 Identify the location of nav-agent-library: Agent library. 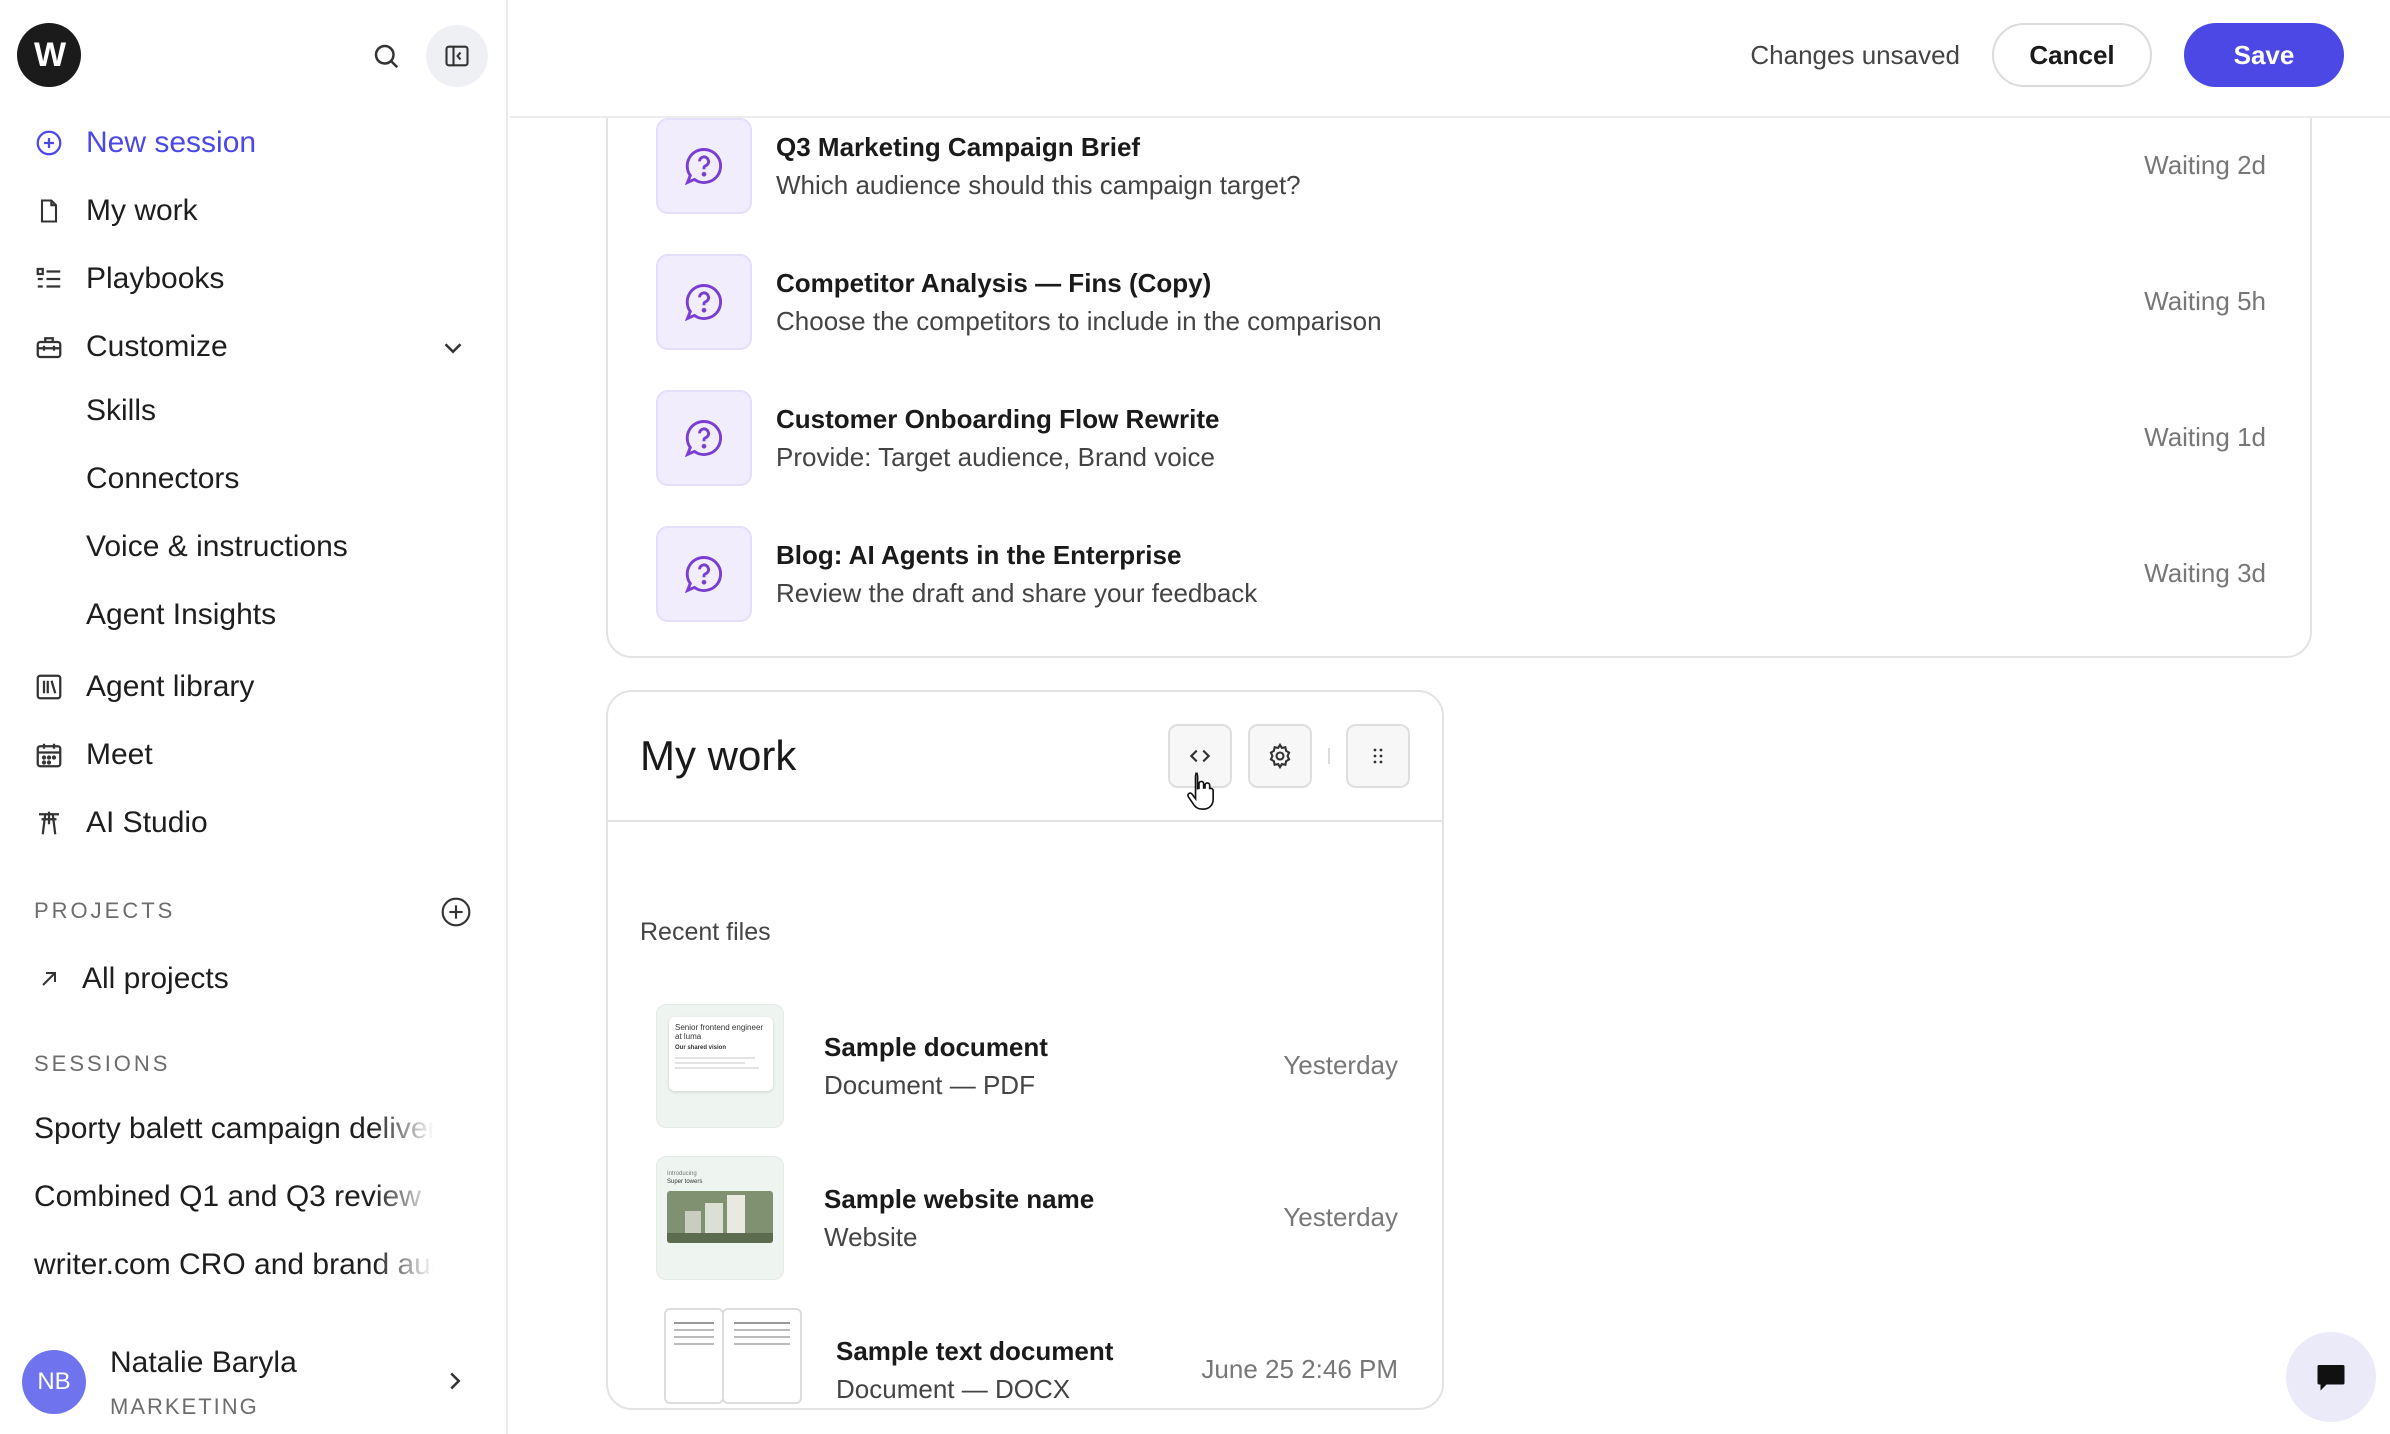
(144, 687).